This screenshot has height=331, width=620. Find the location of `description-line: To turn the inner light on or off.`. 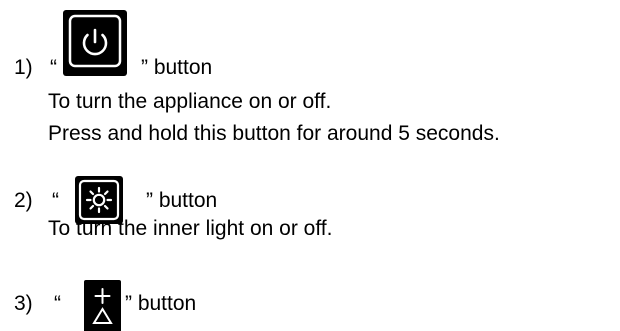

description-line: To turn the inner light on or off. is located at coordinates (190, 228).